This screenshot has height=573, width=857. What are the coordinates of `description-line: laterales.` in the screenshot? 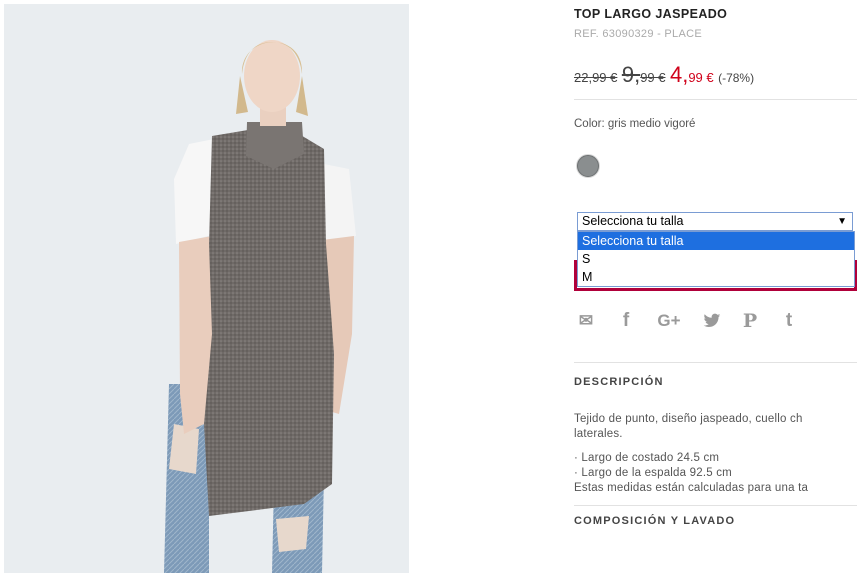 It's located at (598, 434).